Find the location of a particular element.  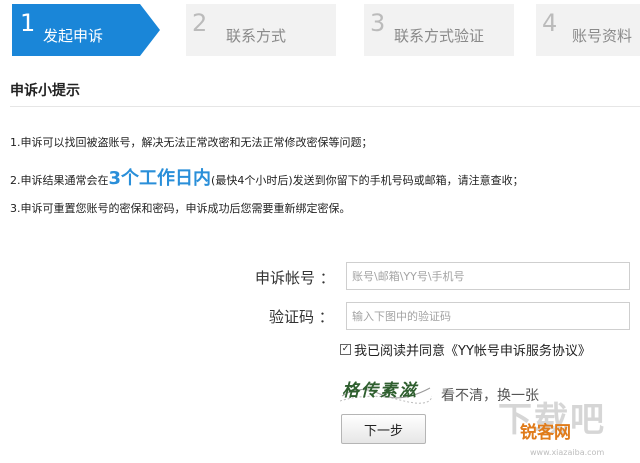

step-2: 2 联系方式 is located at coordinates (261, 30).